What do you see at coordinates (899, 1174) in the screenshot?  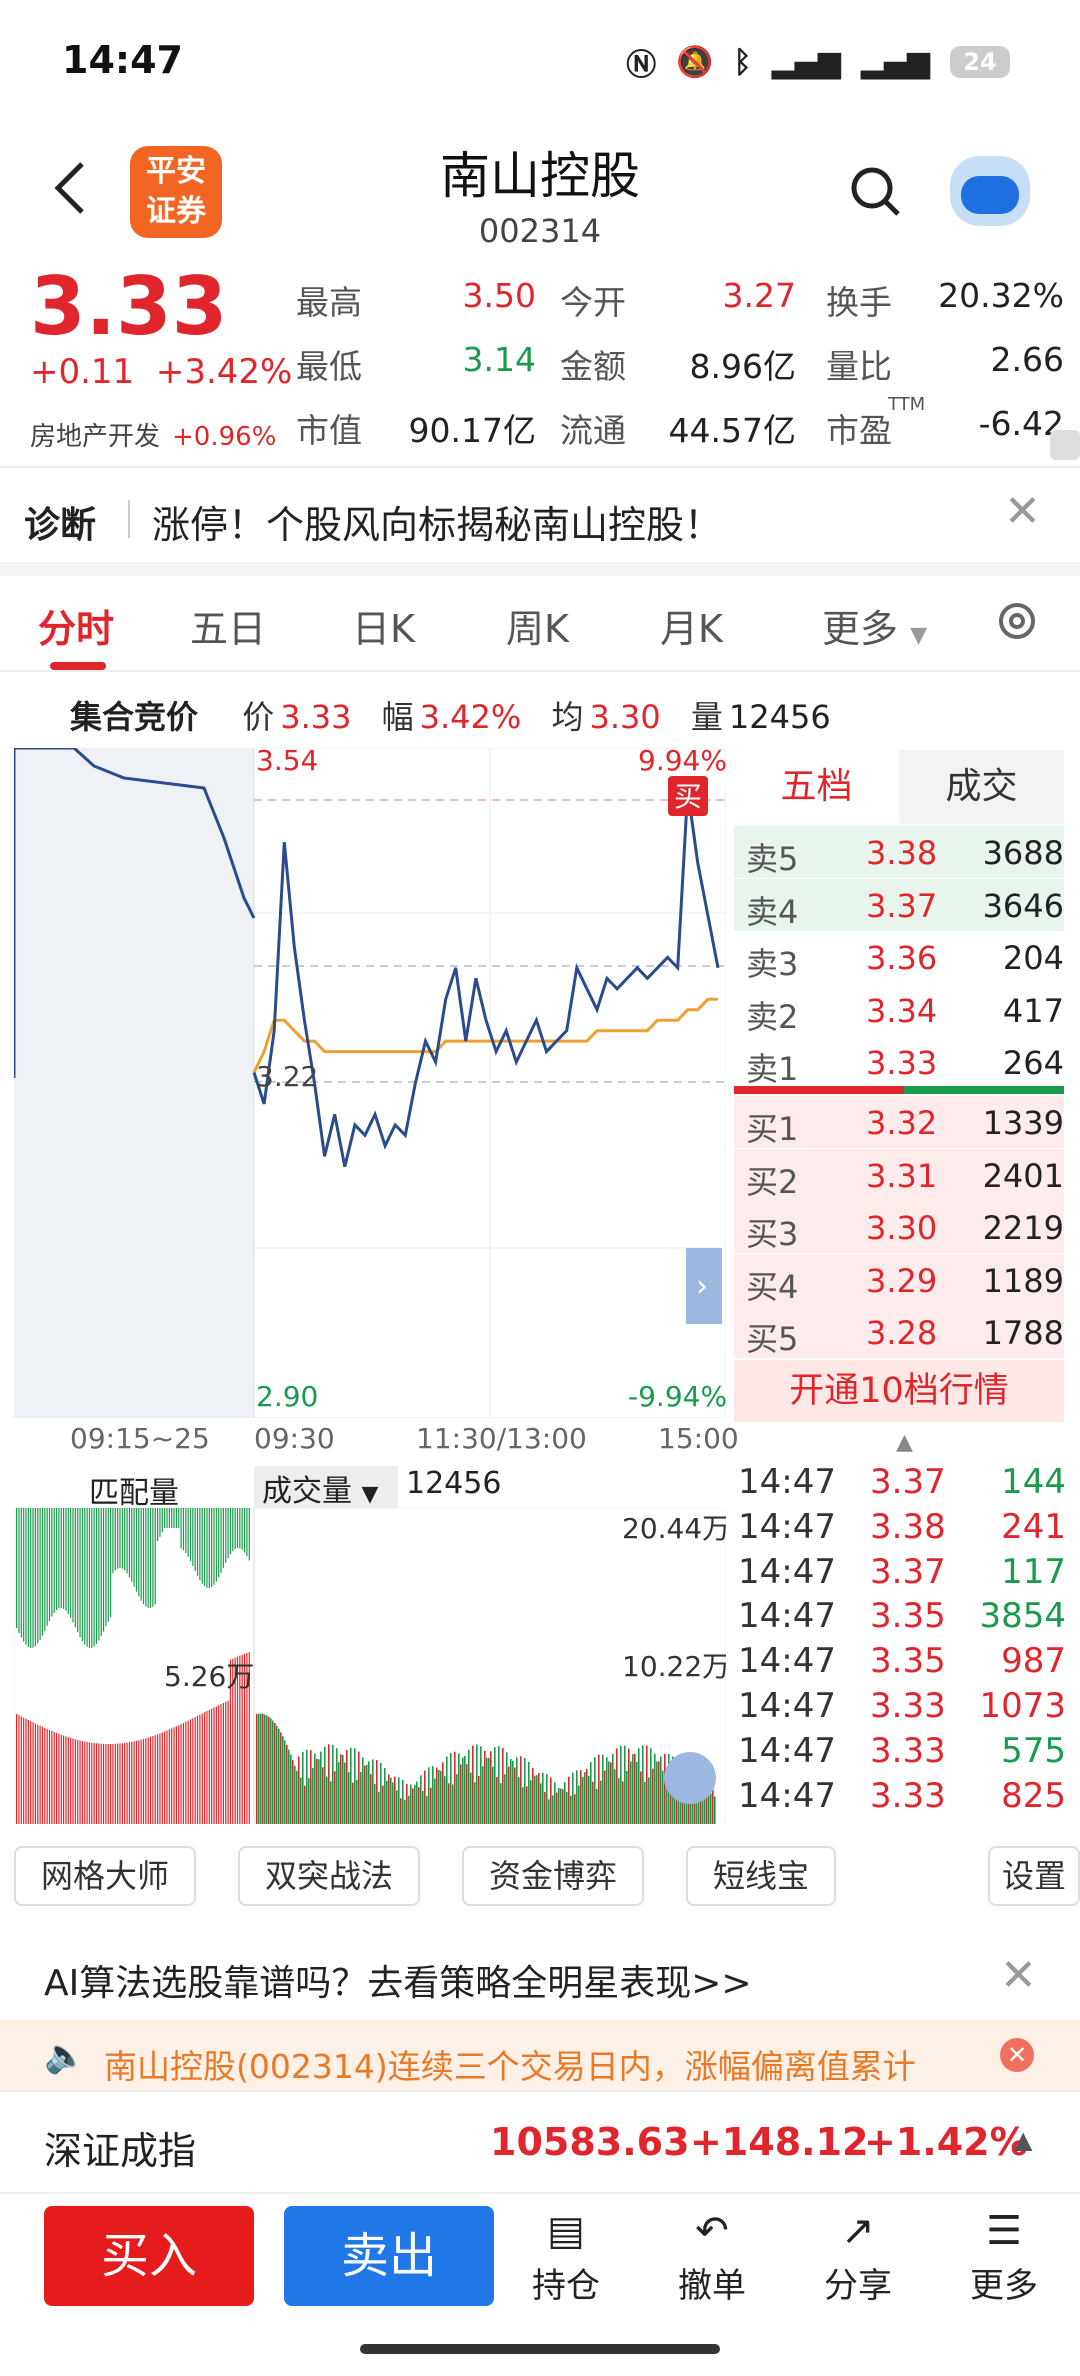 I see `bids-level: 买2 3.31 2401` at bounding box center [899, 1174].